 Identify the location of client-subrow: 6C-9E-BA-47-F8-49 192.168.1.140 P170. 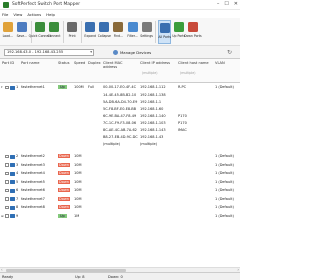
(120, 117).